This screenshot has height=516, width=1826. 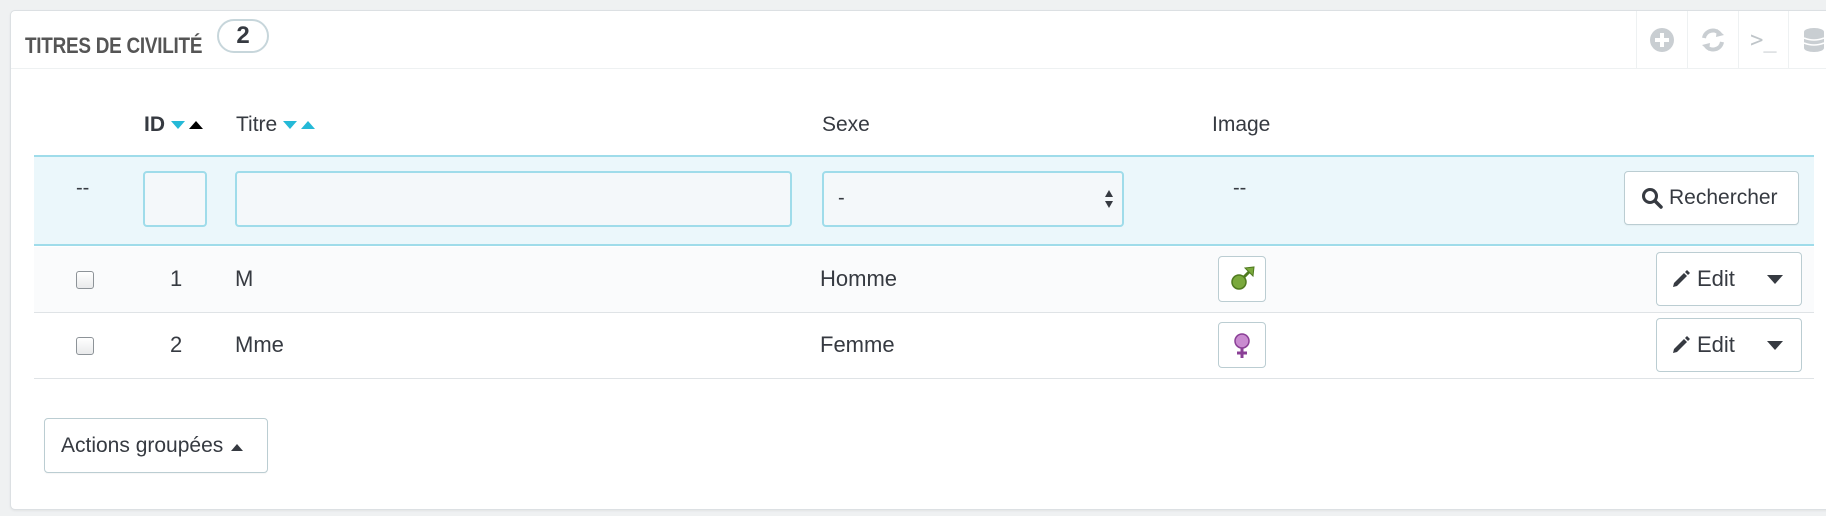 I want to click on row-id: 1, so click(x=176, y=278).